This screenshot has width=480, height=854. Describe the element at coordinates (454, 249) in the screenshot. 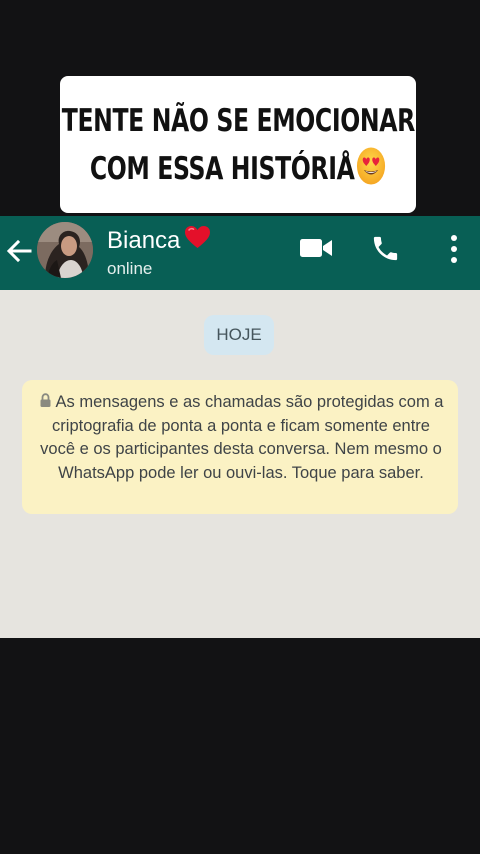

I see `more-vert-icon` at that location.